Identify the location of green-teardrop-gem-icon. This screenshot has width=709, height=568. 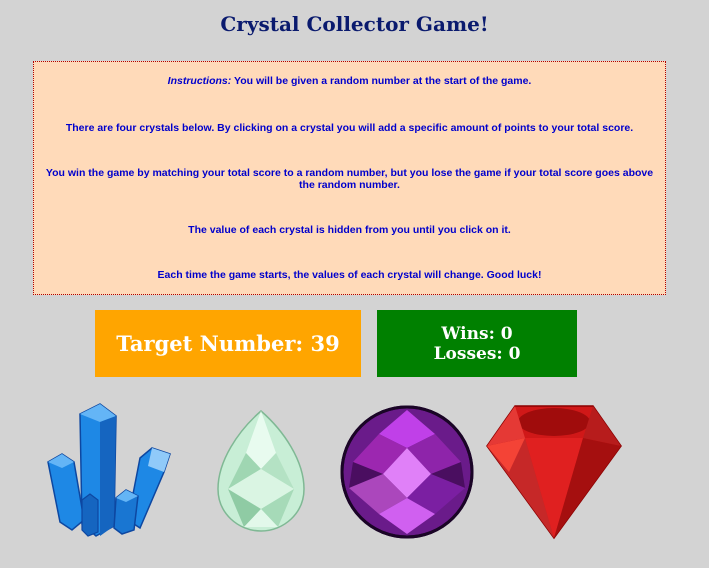
(261, 471).